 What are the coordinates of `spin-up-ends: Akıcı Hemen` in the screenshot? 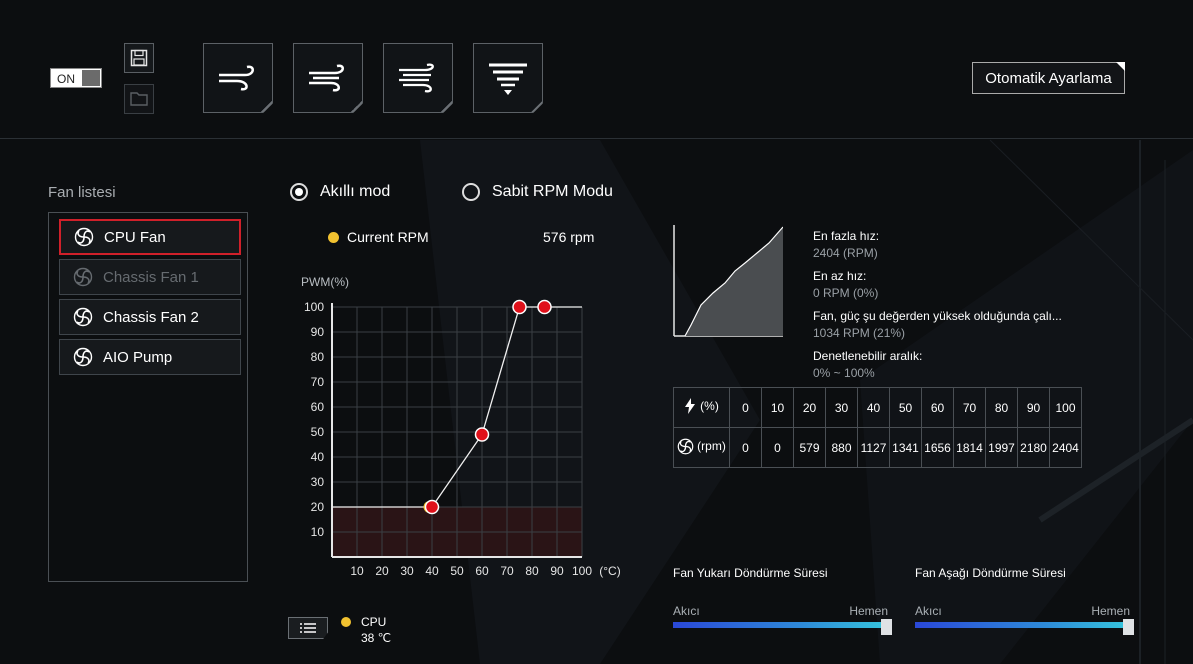 It's located at (780, 611).